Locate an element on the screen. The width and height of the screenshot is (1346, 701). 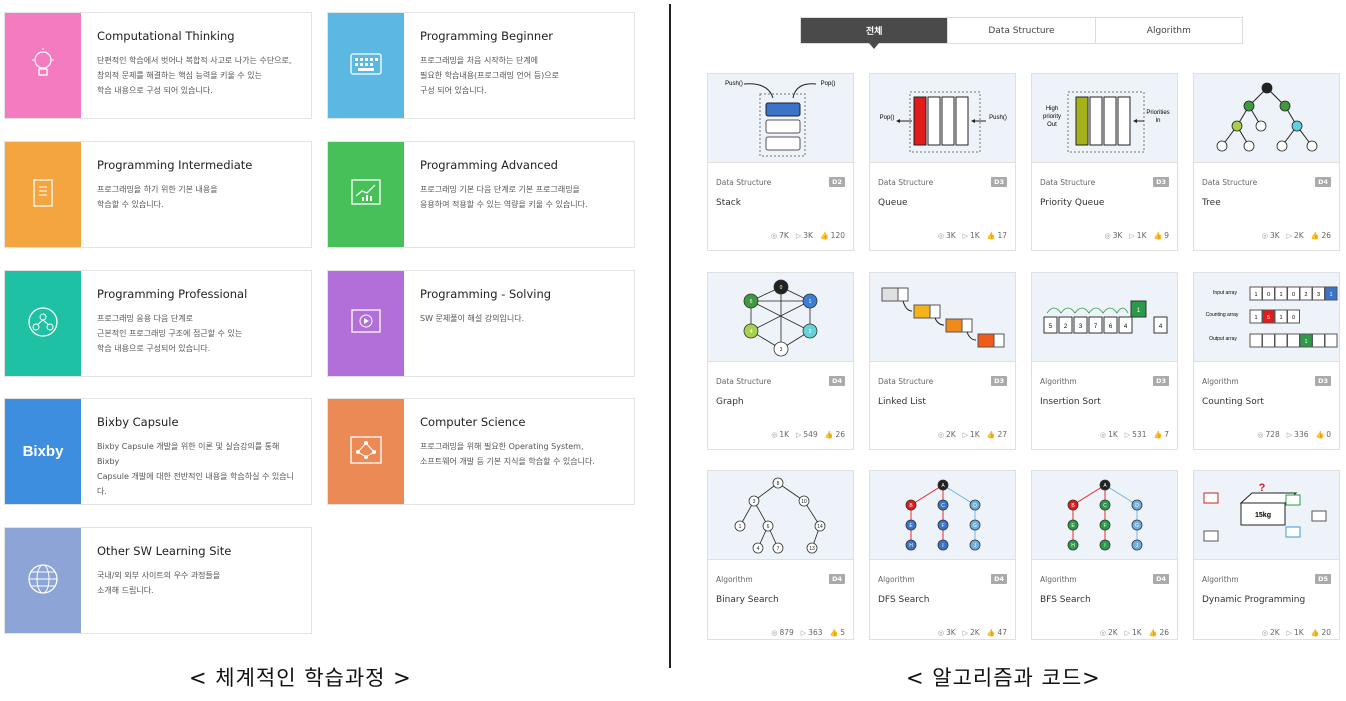
tab-algorithm: Algorithm is located at coordinates (1168, 30).